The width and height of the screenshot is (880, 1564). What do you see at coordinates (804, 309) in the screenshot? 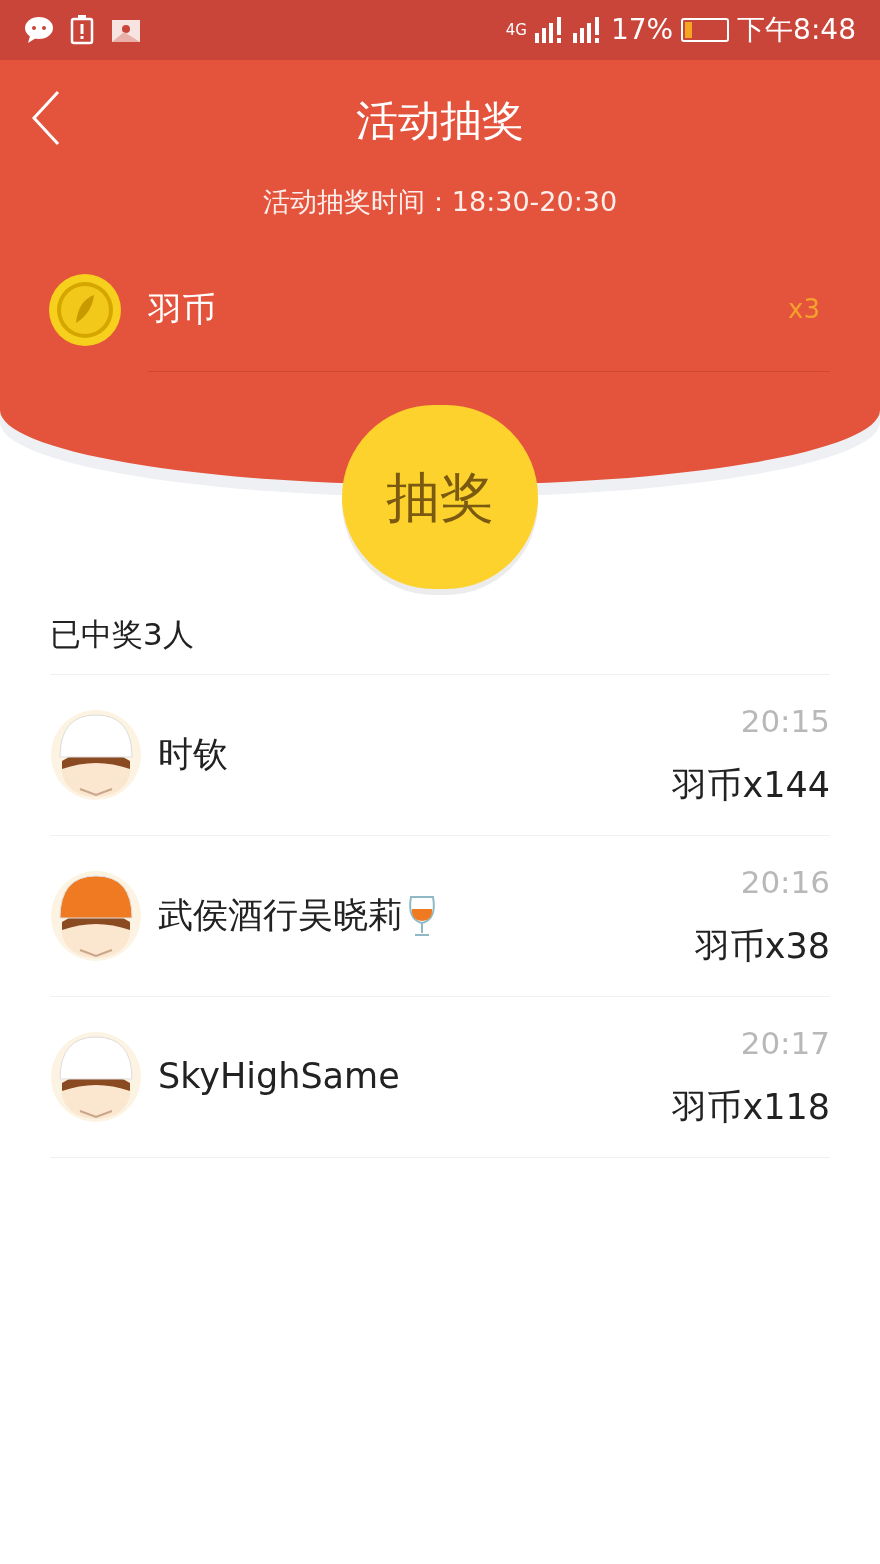
I see `coin-count: x3` at bounding box center [804, 309].